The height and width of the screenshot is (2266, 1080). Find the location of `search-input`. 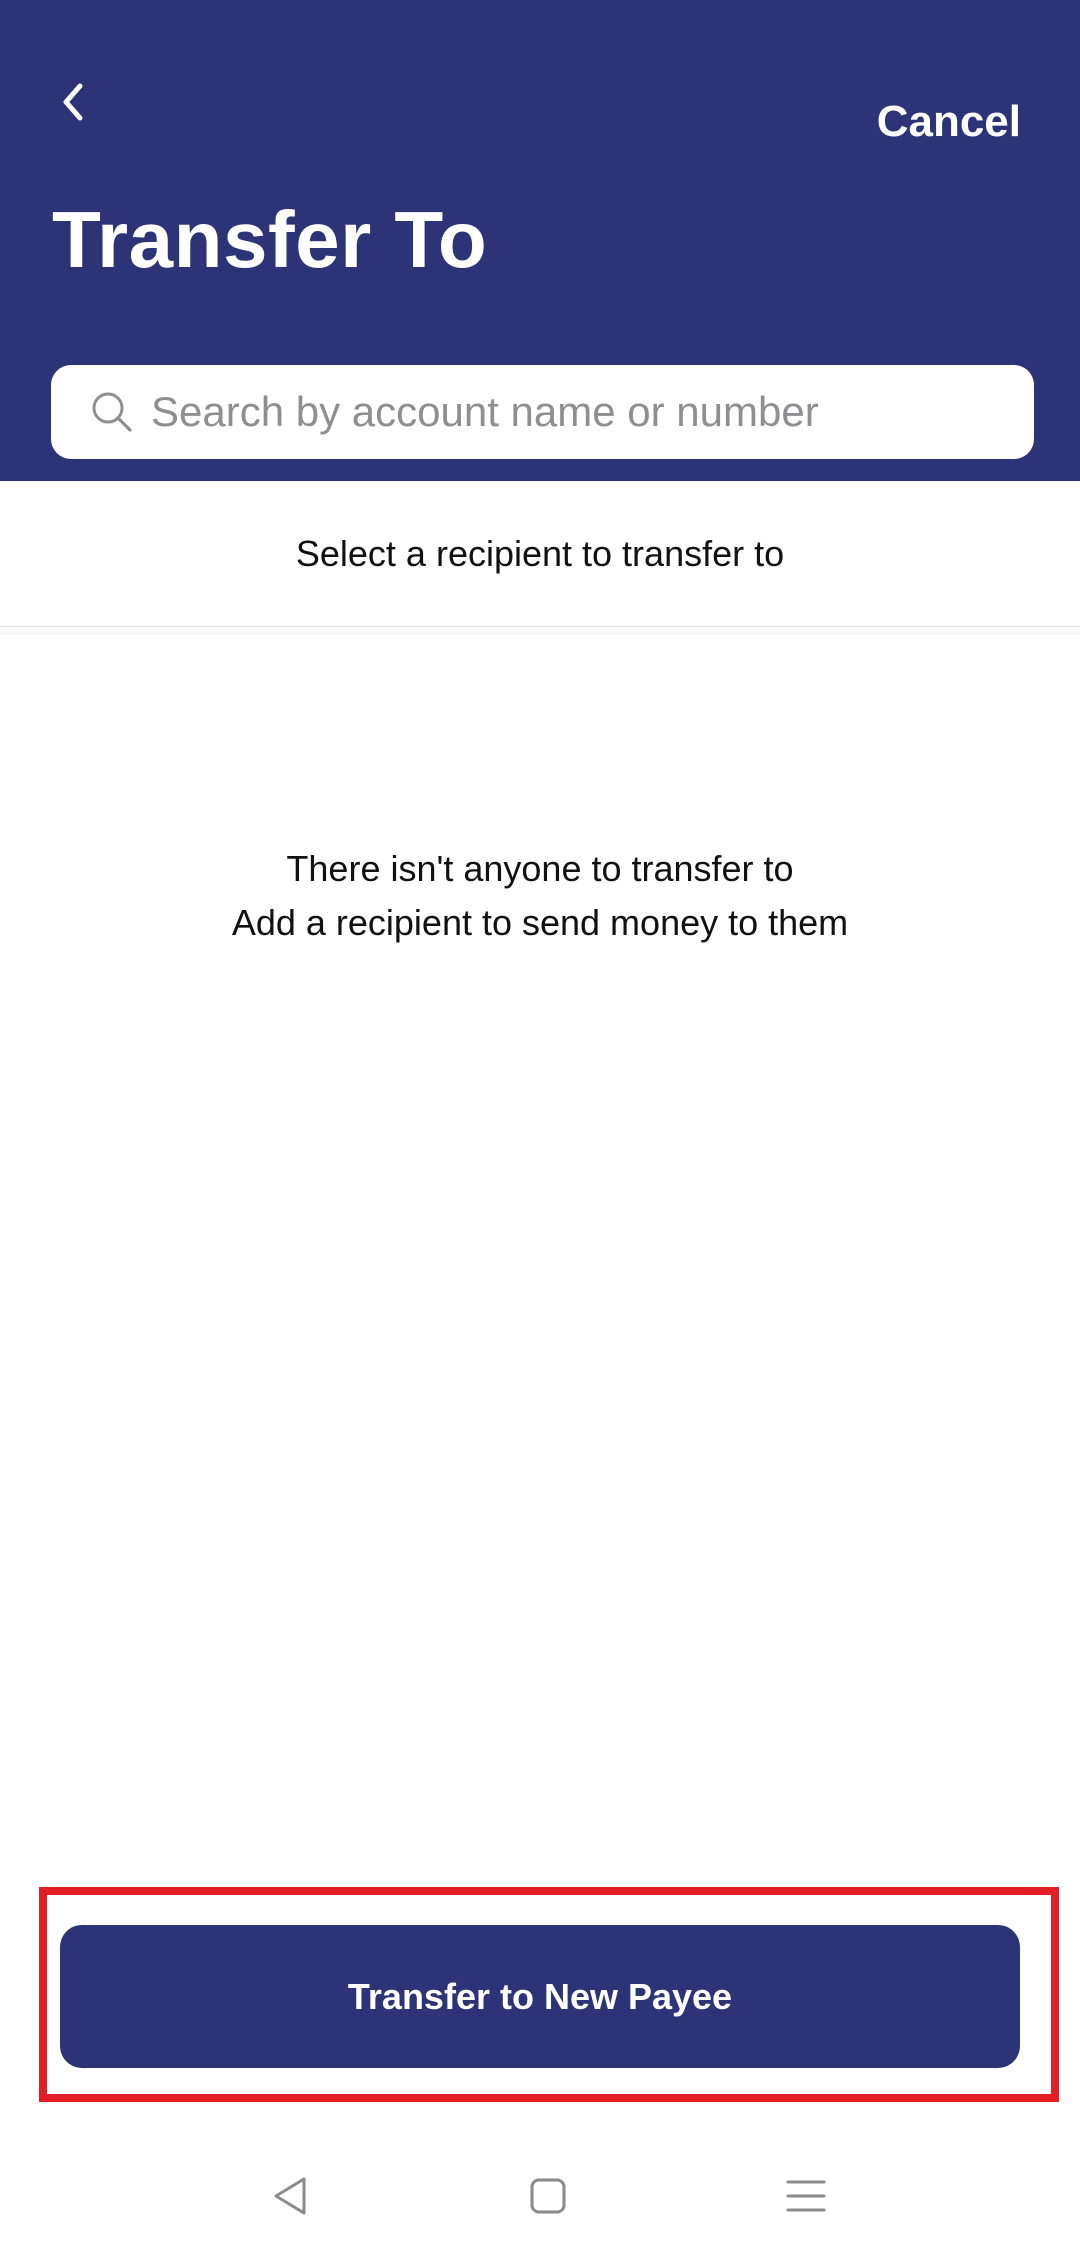

search-input is located at coordinates (581, 412).